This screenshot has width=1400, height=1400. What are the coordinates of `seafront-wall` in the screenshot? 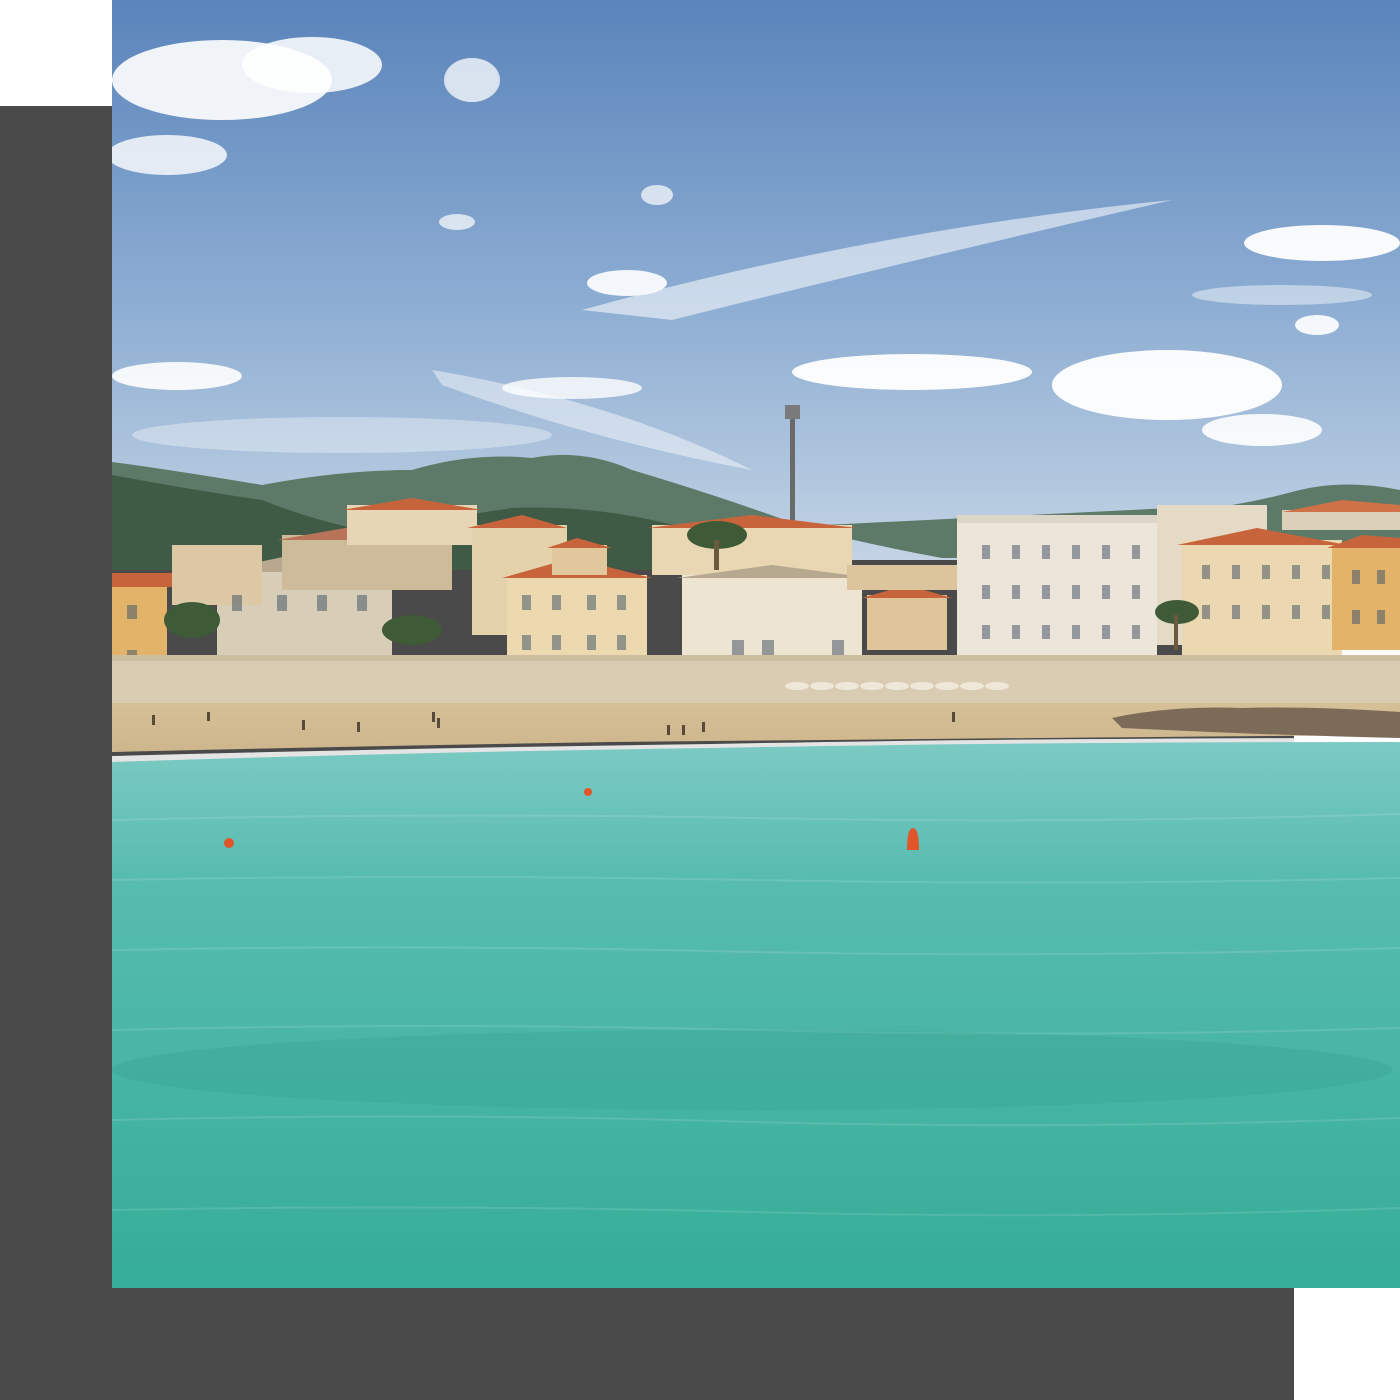 It's located at (756, 679).